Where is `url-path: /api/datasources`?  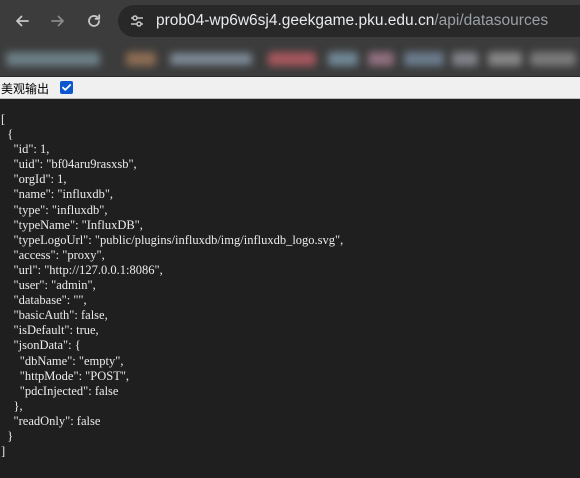
url-path: /api/datasources is located at coordinates (491, 20).